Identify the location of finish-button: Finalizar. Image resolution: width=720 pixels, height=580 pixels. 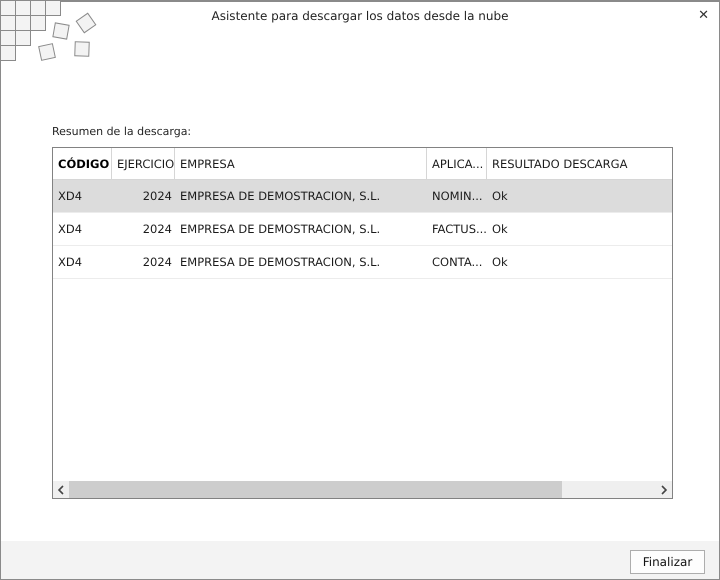
(667, 562).